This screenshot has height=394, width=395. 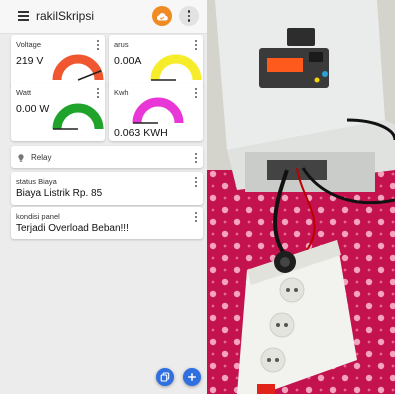 What do you see at coordinates (121, 44) in the screenshot?
I see `gauge-label: arus` at bounding box center [121, 44].